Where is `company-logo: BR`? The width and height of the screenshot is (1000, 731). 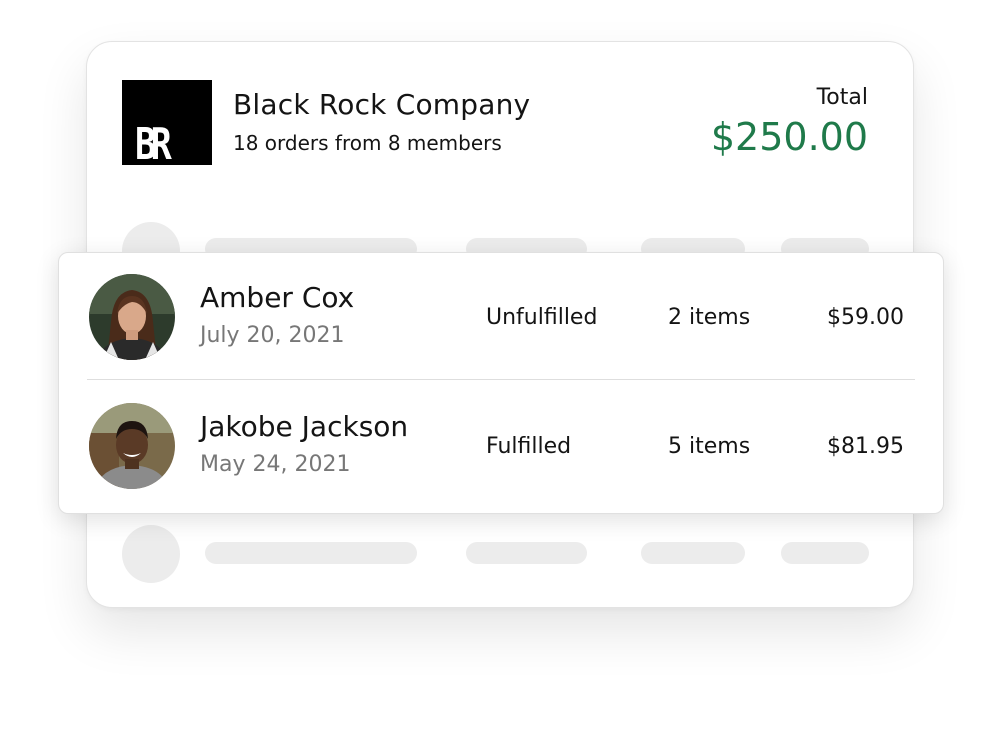 company-logo: BR is located at coordinates (167, 125).